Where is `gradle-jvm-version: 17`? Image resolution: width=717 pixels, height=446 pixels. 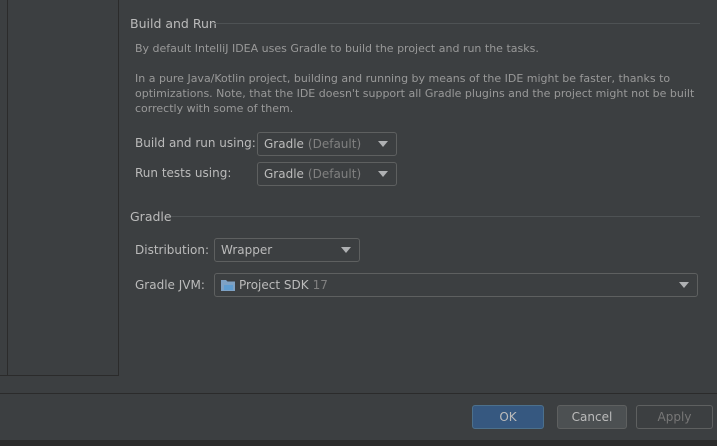
gradle-jvm-version: 17 is located at coordinates (320, 285).